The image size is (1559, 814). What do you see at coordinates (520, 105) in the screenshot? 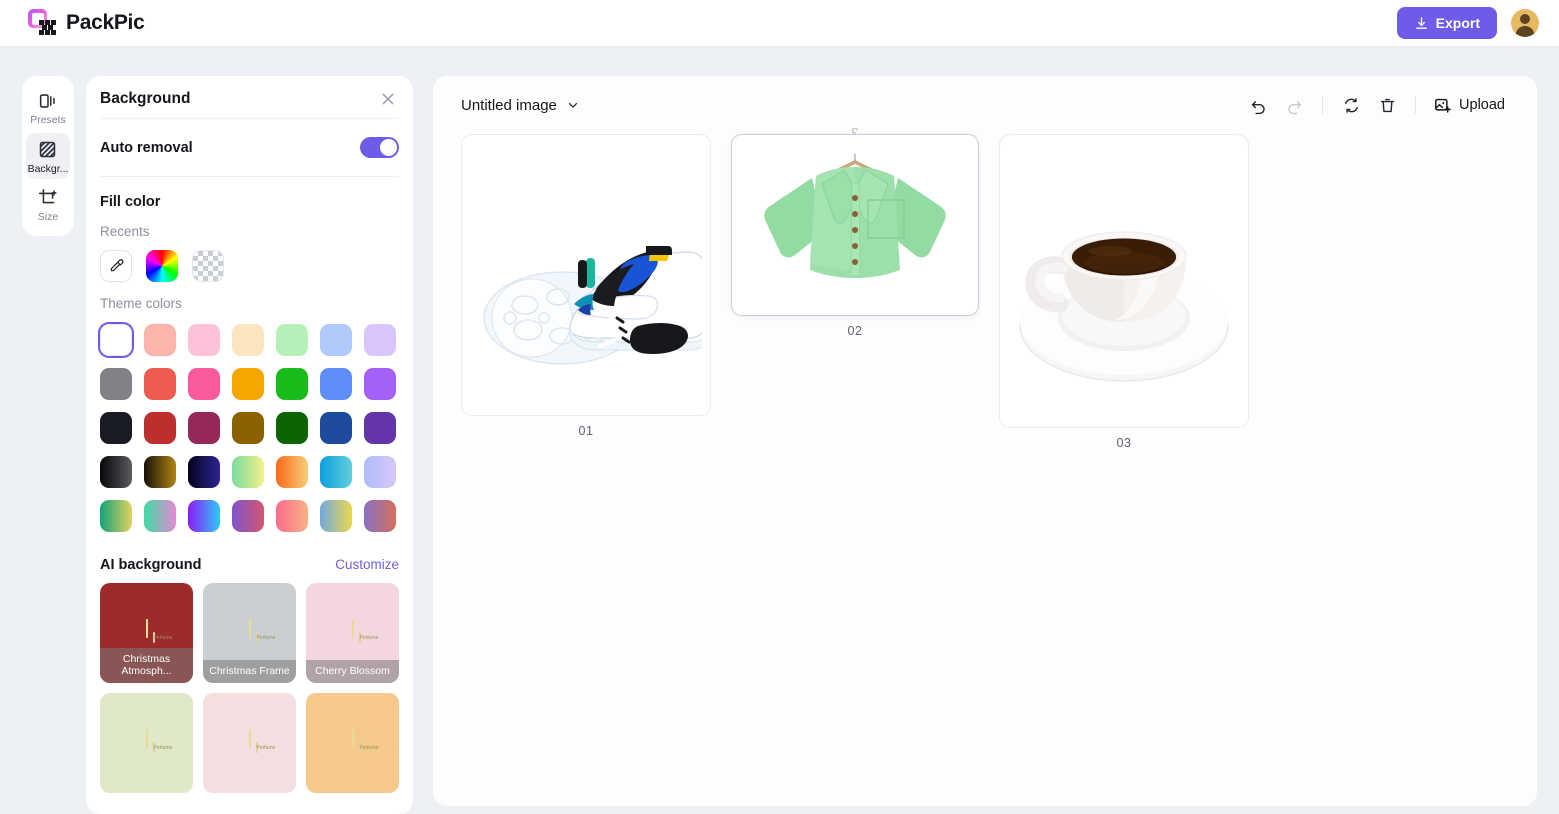
I see `document-name-dropdown: Untitled image` at bounding box center [520, 105].